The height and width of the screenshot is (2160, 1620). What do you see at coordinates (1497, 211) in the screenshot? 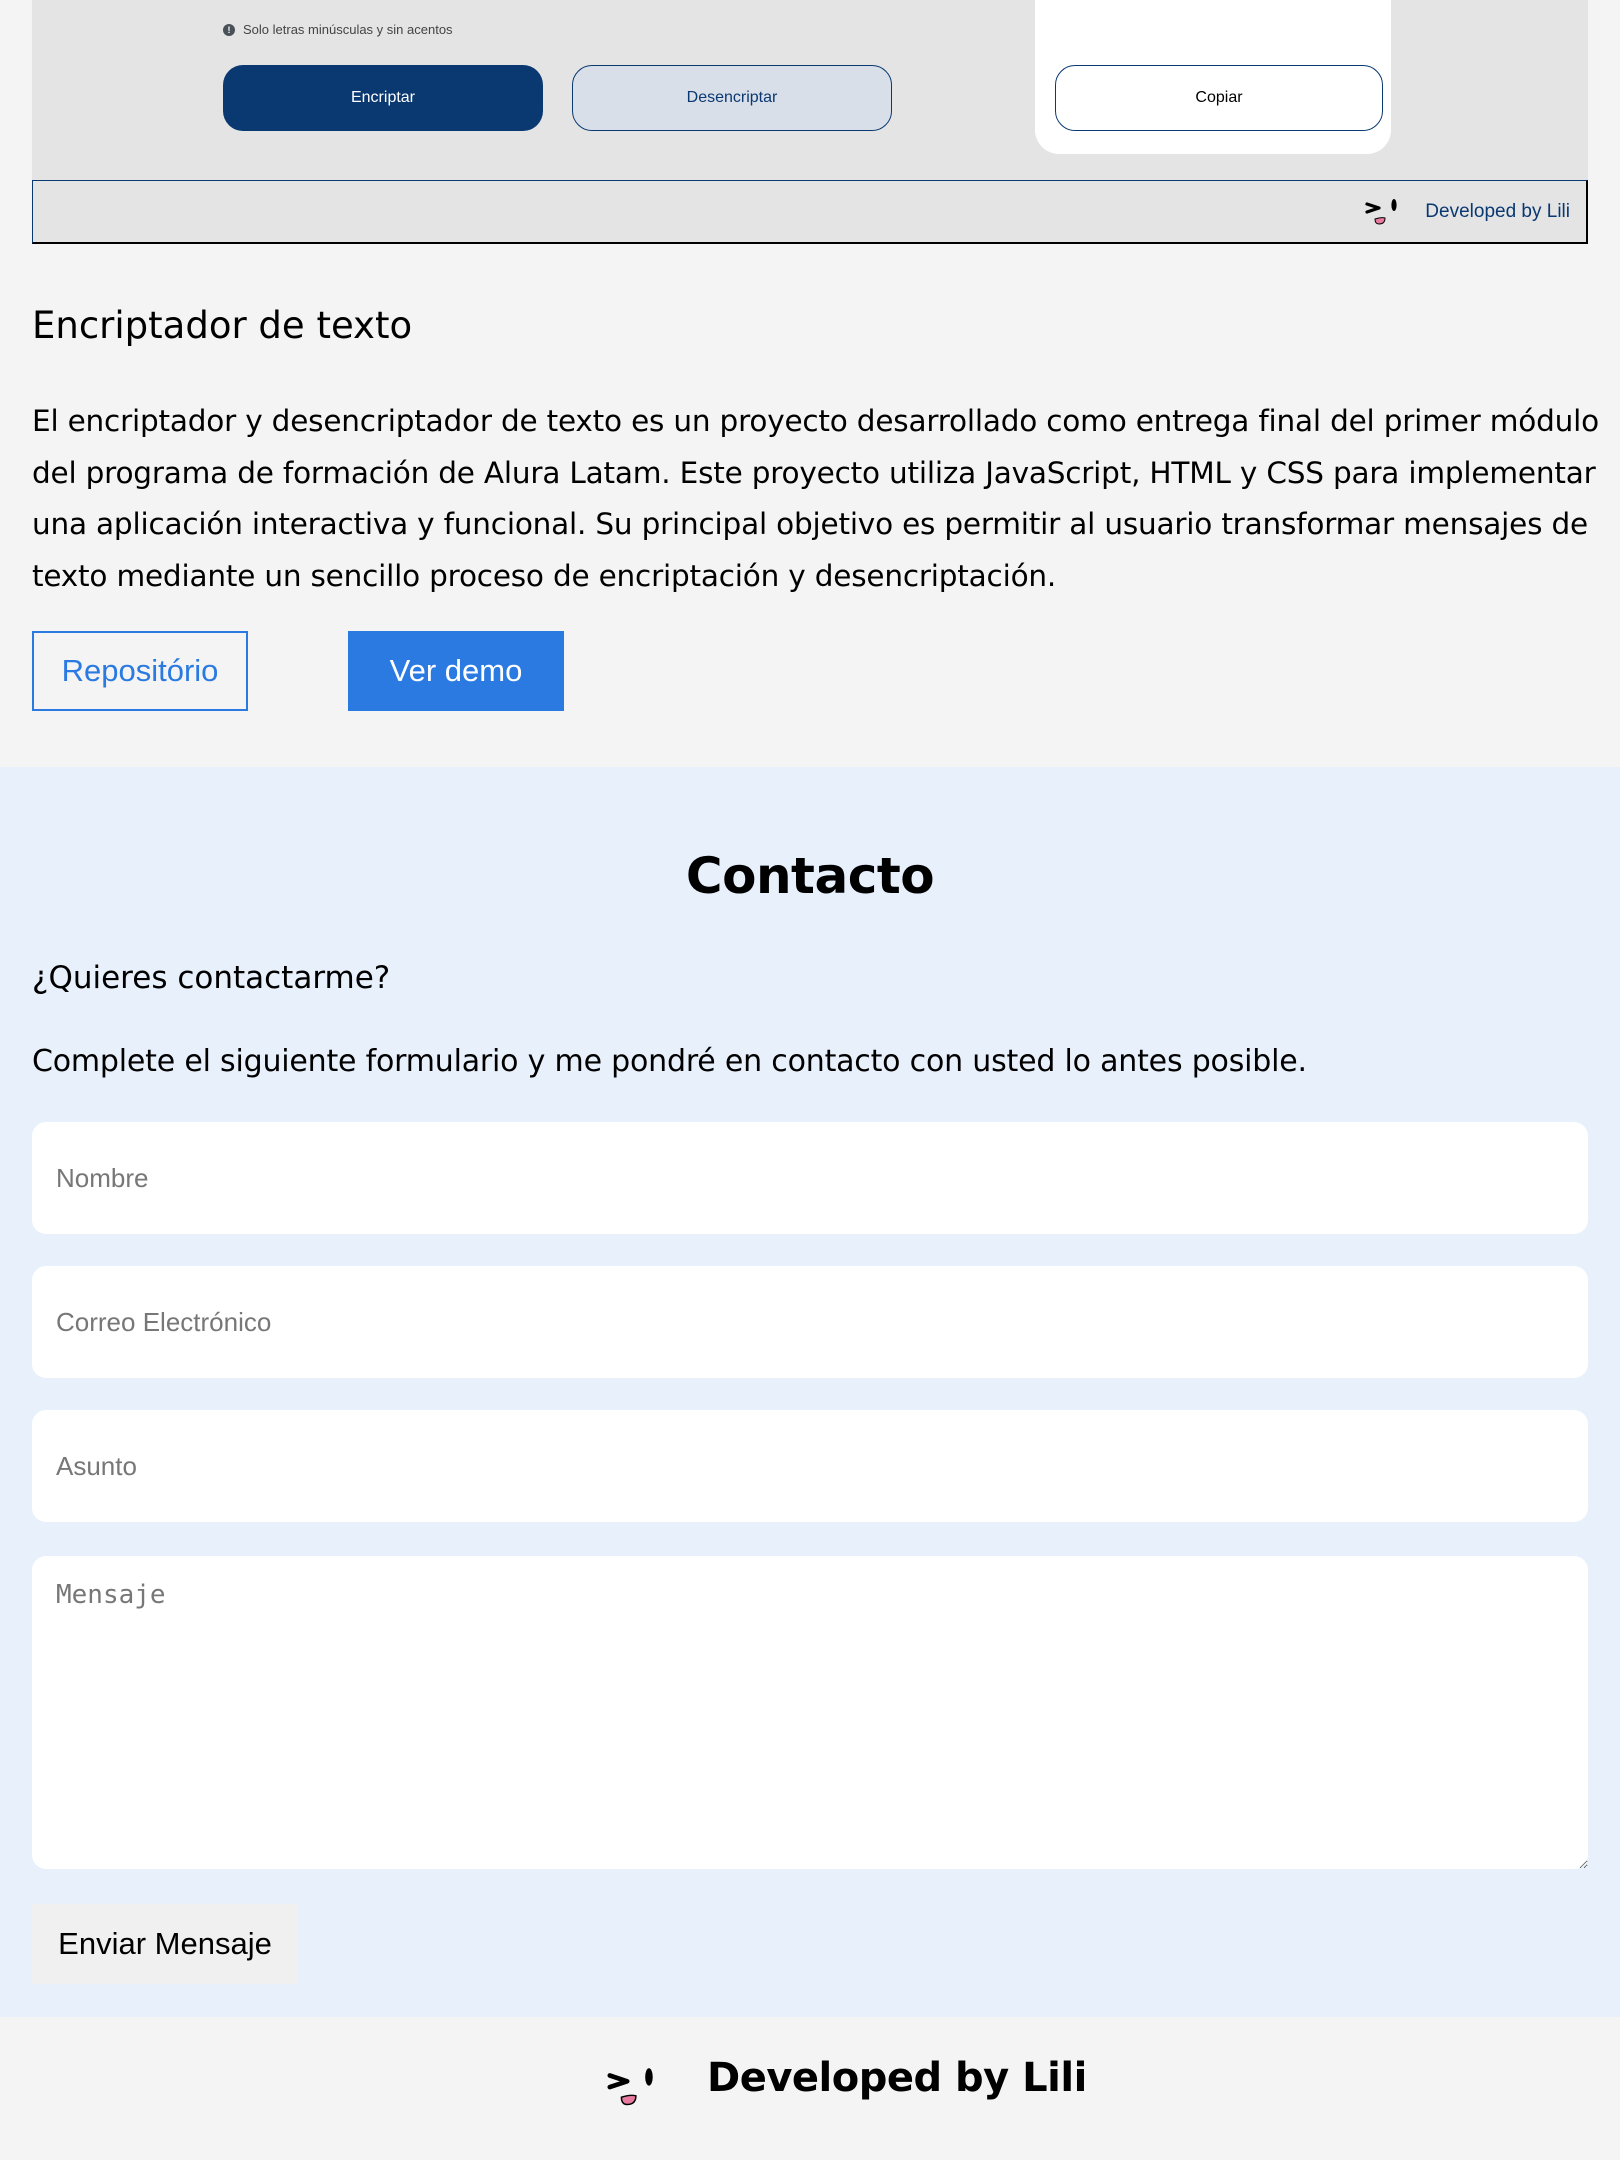
I see `preview-footer-text: Developed by Lili` at bounding box center [1497, 211].